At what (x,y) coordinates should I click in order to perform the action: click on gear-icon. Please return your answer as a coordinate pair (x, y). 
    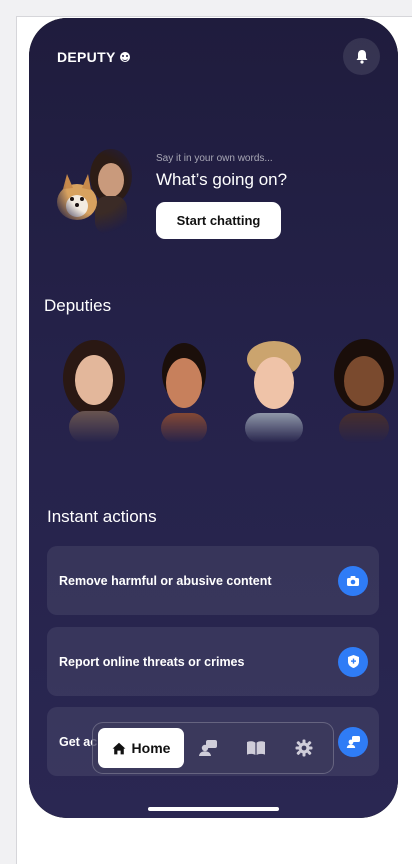
    Looking at the image, I should click on (304, 748).